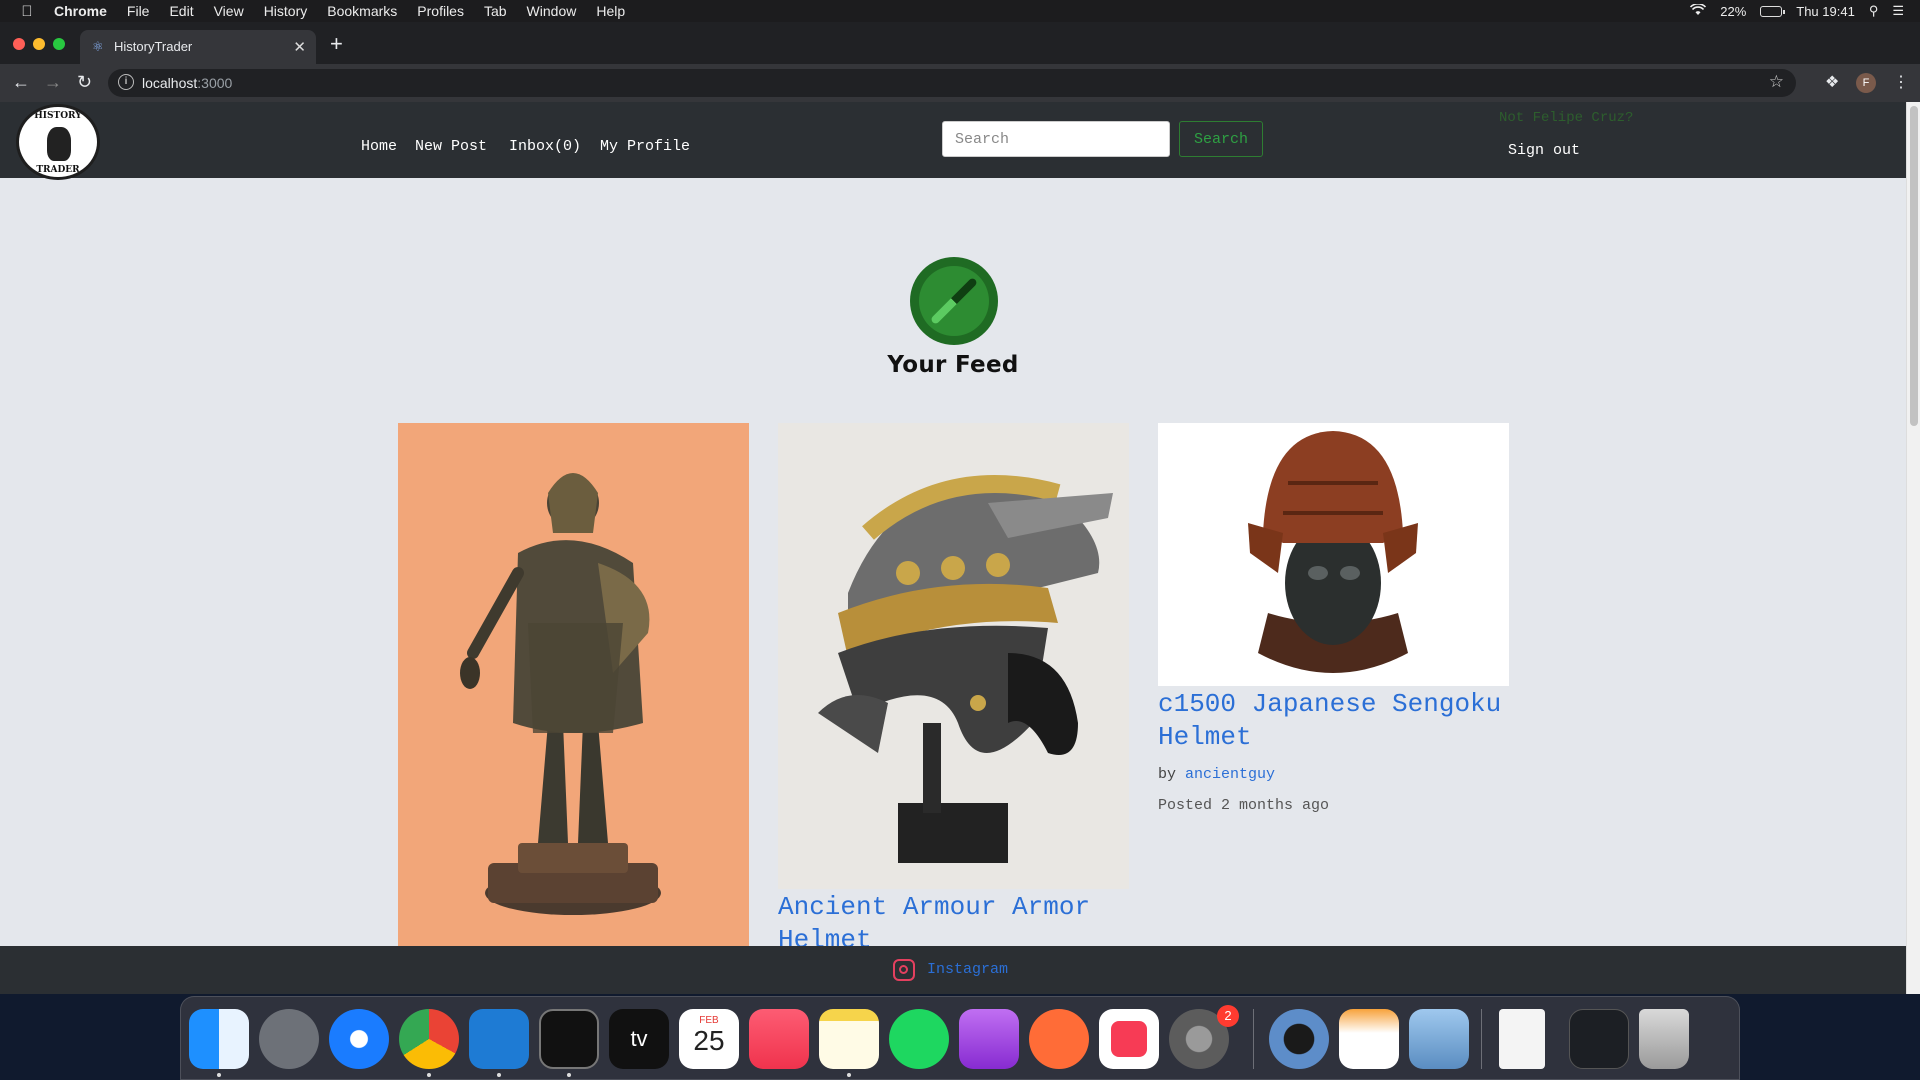 The image size is (1920, 1080). I want to click on battery-icon, so click(1773, 11).